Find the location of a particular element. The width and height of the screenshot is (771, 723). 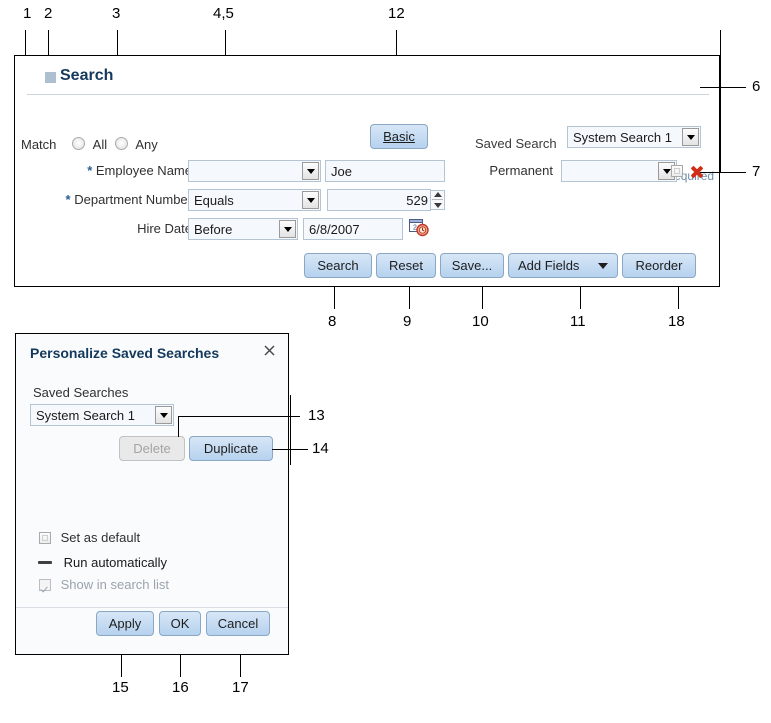

hire-date-operator-dropdown: Before is located at coordinates (243, 229).